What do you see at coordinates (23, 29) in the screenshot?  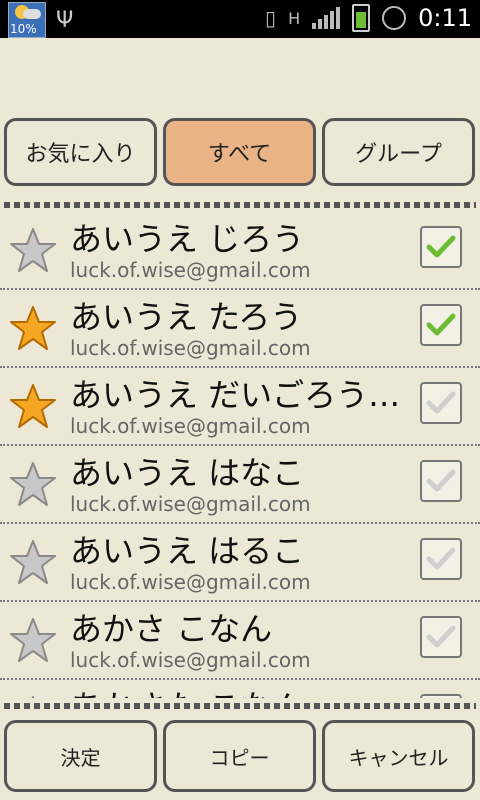 I see `weather-percent: 10%` at bounding box center [23, 29].